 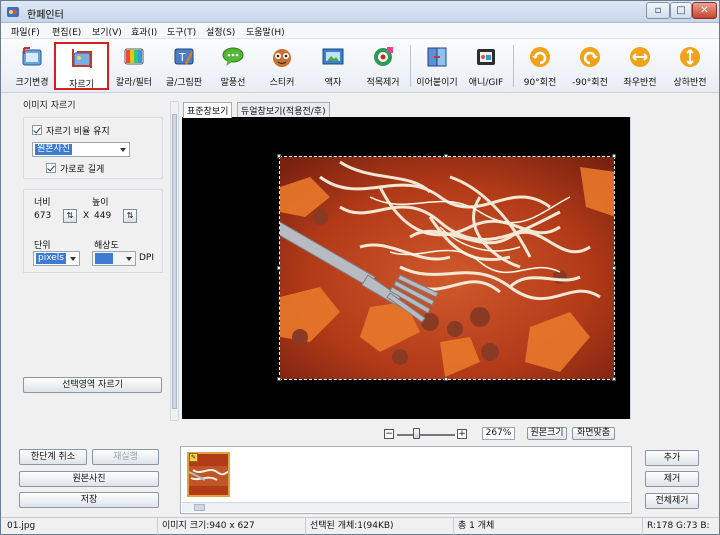 What do you see at coordinates (437, 57) in the screenshot?
I see `join-icon` at bounding box center [437, 57].